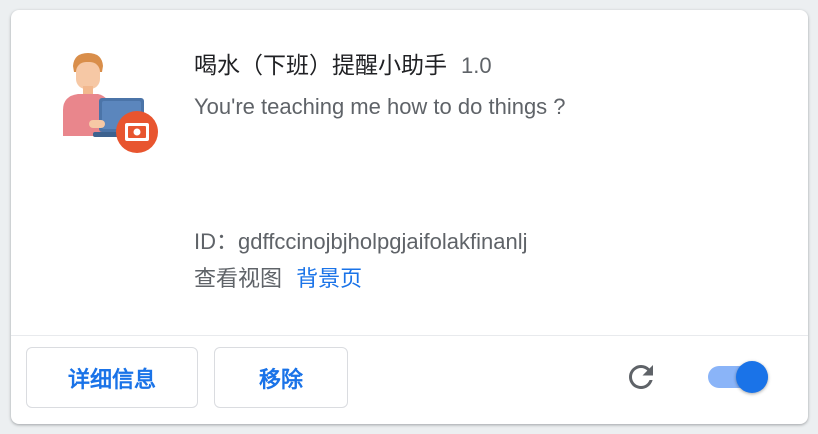 The width and height of the screenshot is (818, 434). What do you see at coordinates (409, 335) in the screenshot?
I see `card-divider` at bounding box center [409, 335].